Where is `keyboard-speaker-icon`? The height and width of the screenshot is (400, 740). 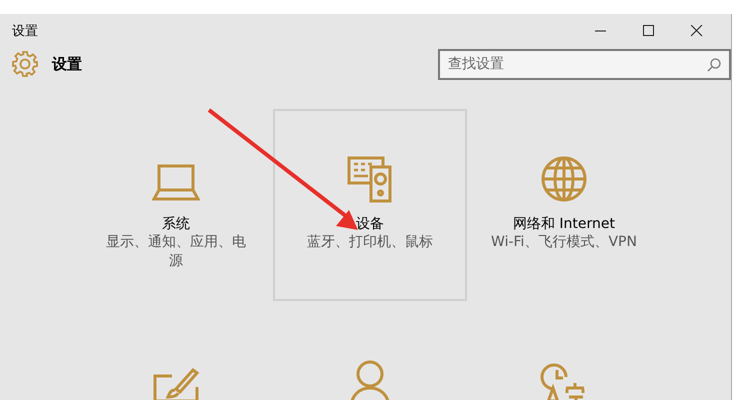 keyboard-speaker-icon is located at coordinates (370, 179).